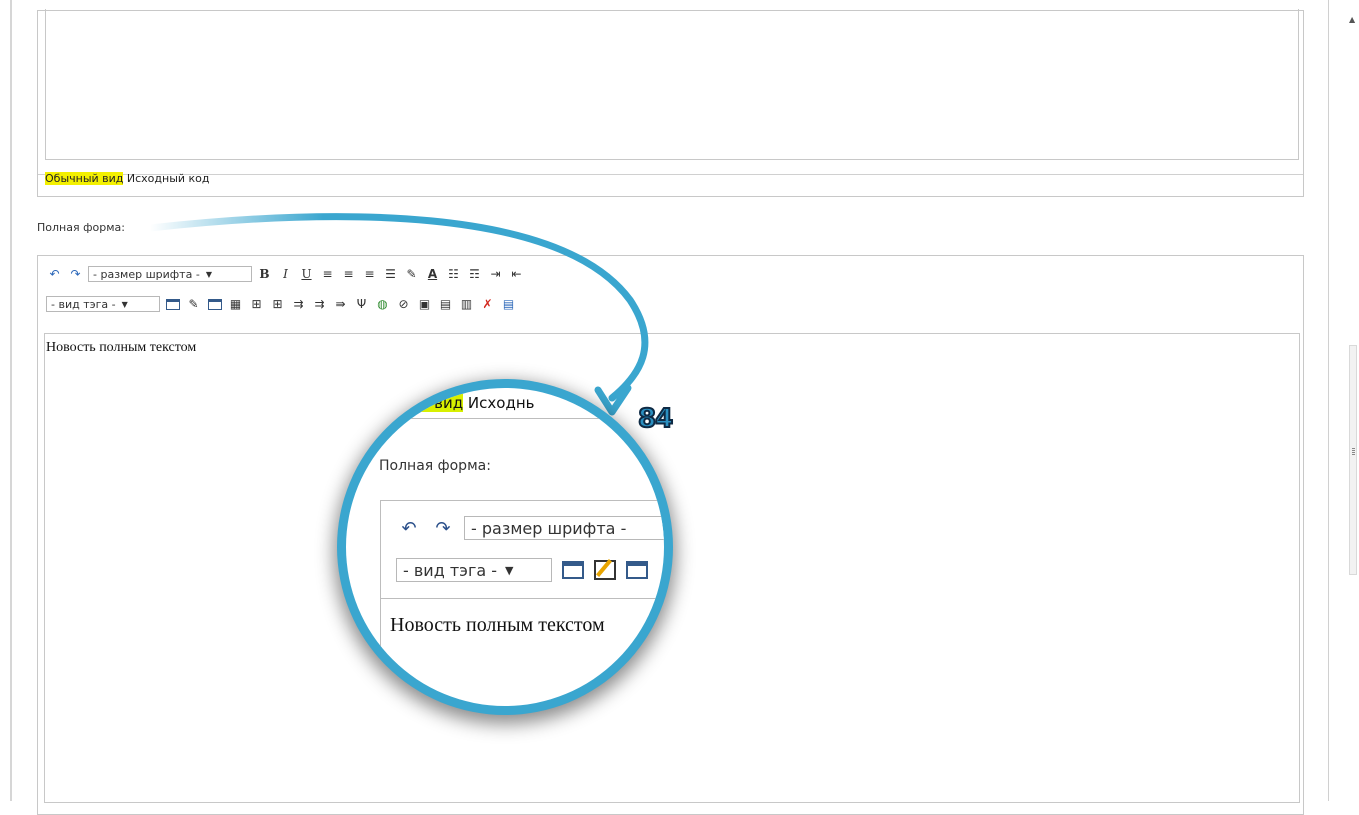 The width and height of the screenshot is (1359, 815). I want to click on lens-redo-icon: ↷, so click(443, 528).